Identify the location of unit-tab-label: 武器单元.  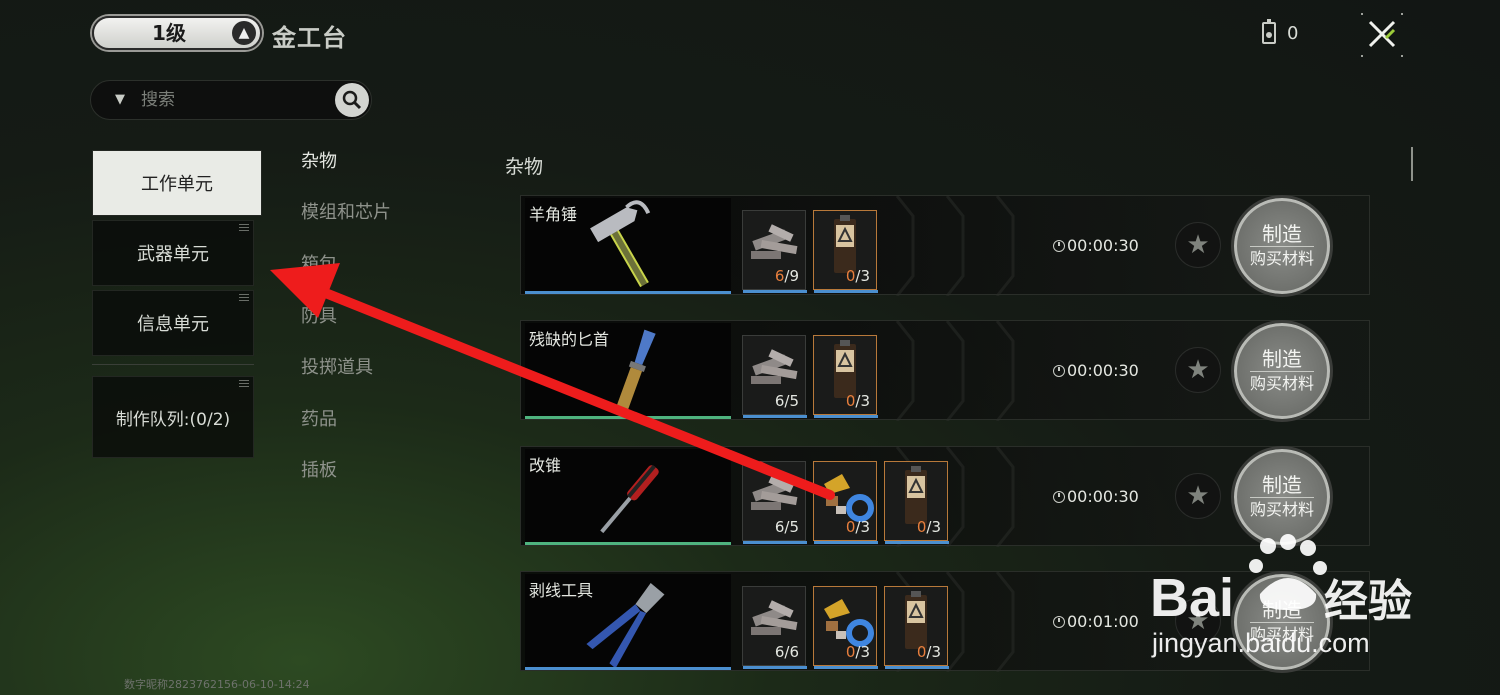
(173, 254).